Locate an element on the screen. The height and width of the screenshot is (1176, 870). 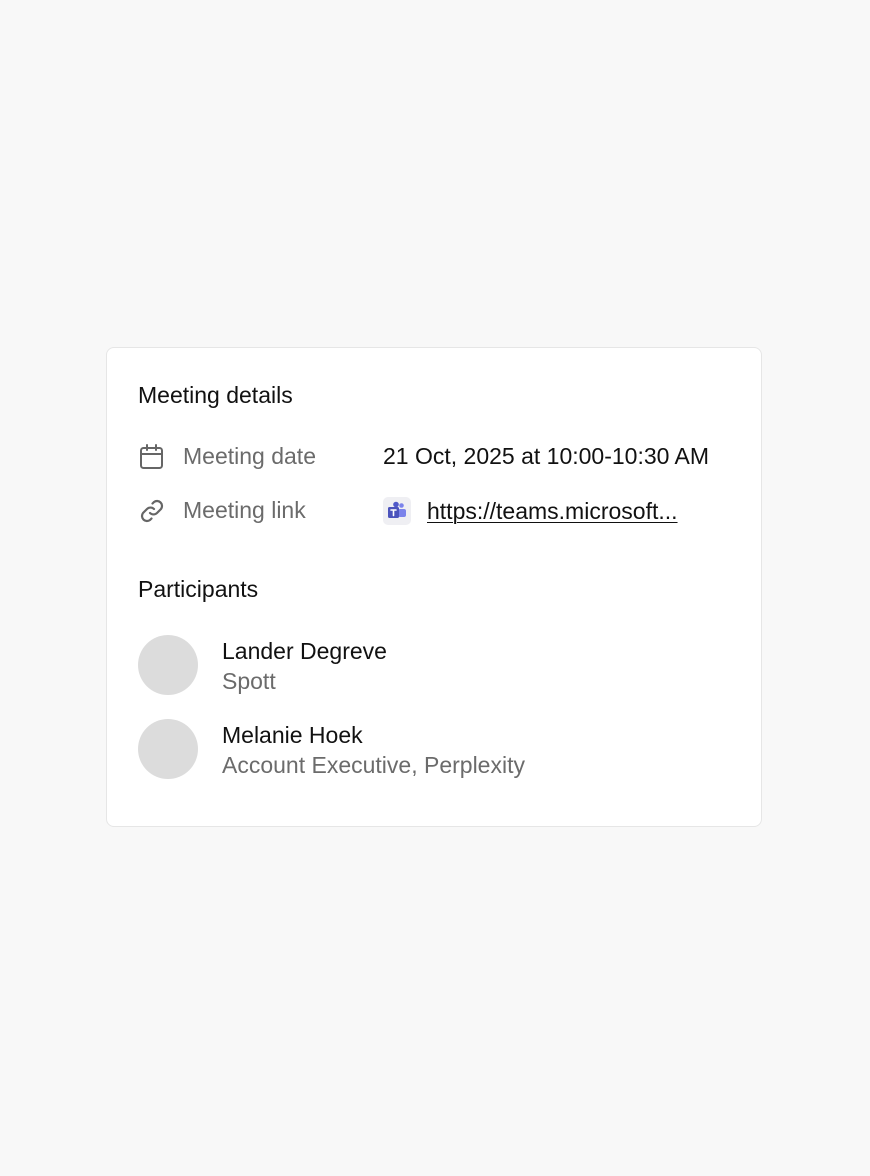
calendar-icon is located at coordinates (152, 457).